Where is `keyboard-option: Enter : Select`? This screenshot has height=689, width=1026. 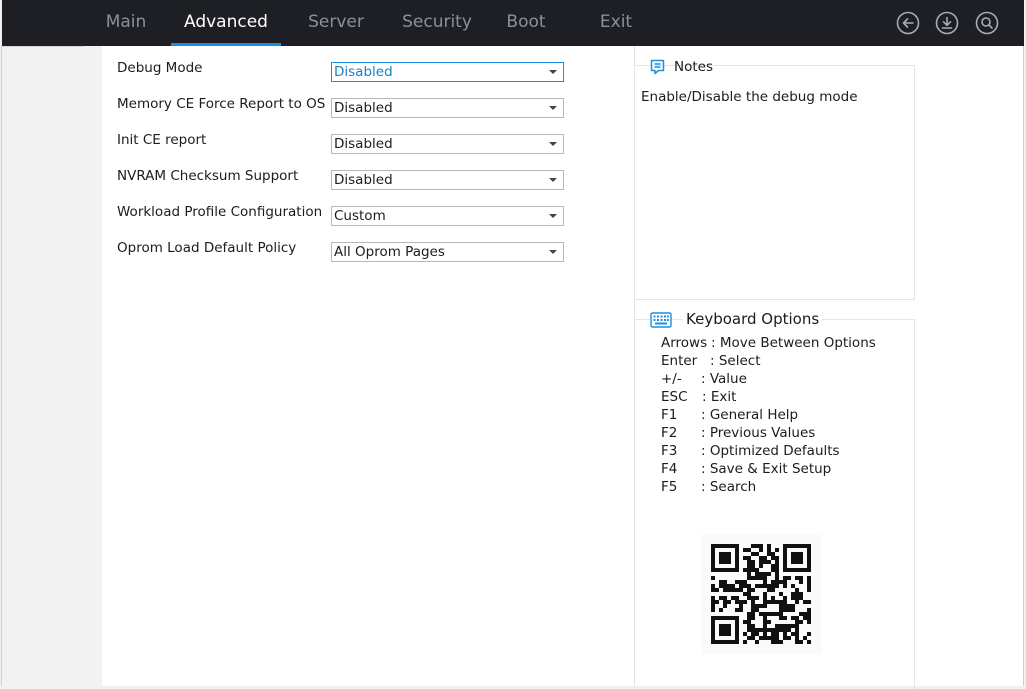
keyboard-option: Enter : Select is located at coordinates (711, 361).